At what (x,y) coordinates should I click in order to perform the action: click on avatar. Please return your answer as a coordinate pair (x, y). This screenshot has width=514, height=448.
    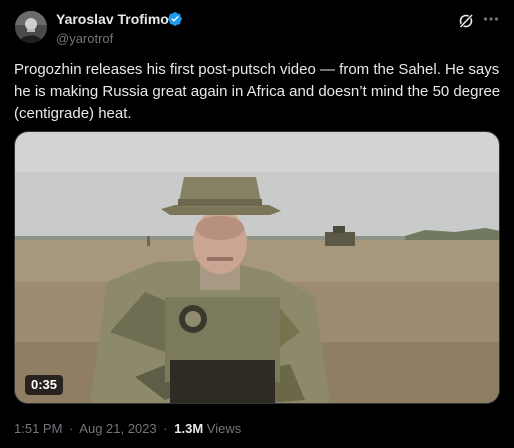
    Looking at the image, I should click on (31, 27).